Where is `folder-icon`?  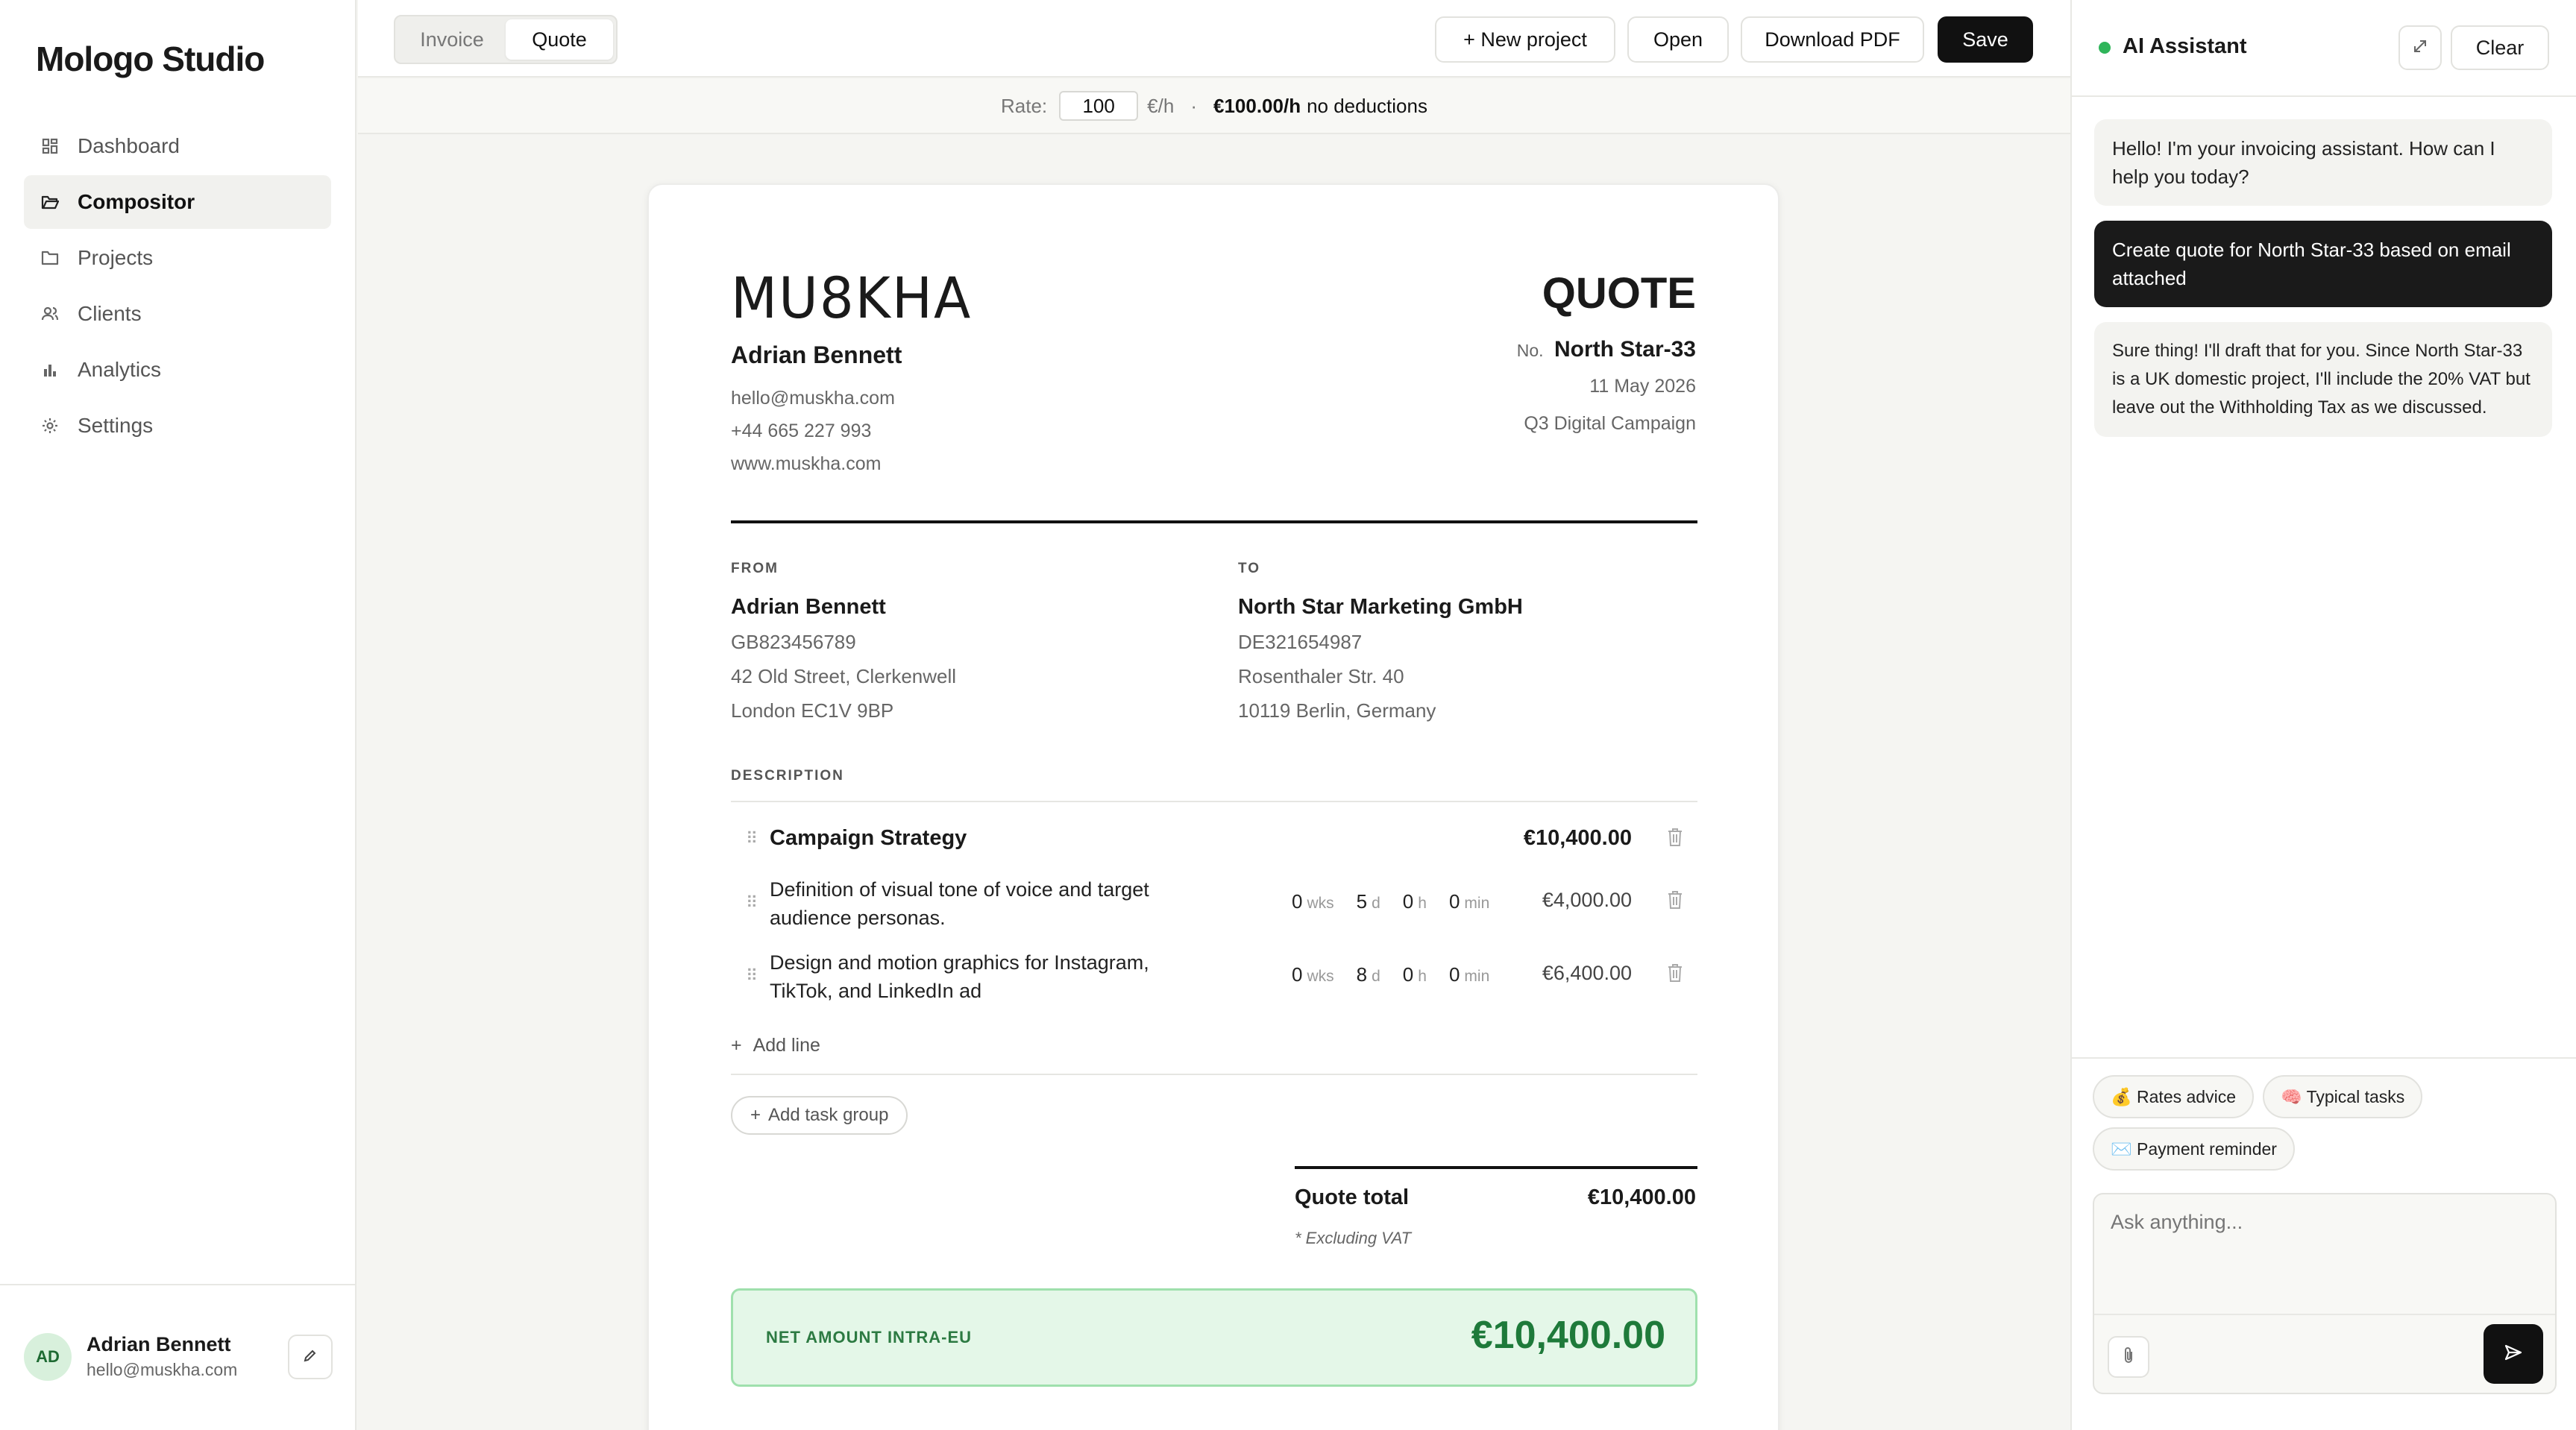 folder-icon is located at coordinates (50, 258).